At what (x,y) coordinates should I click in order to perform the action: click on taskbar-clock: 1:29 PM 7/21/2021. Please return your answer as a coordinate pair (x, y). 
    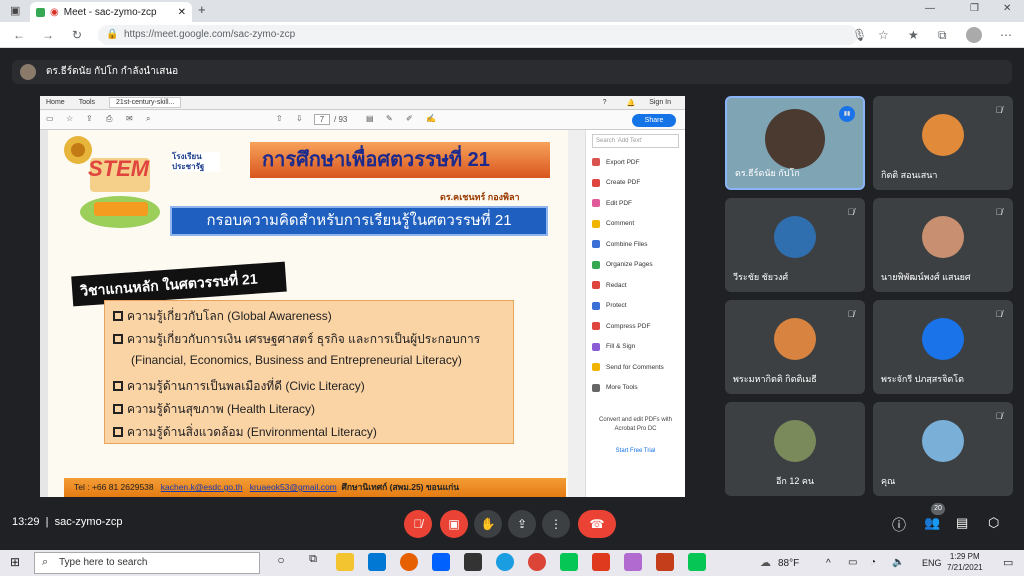
    Looking at the image, I should click on (965, 562).